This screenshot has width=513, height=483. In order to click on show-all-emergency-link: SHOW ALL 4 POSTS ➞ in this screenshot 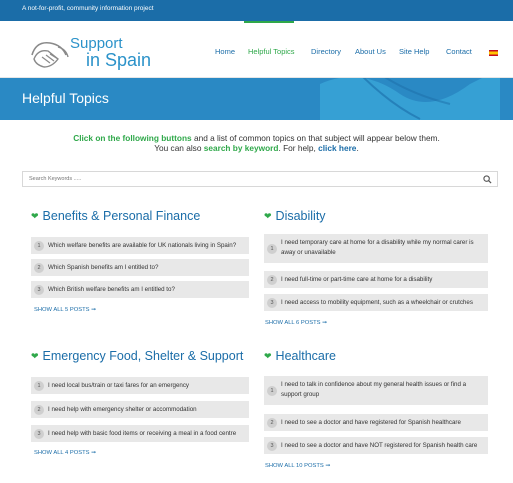, I will do `click(65, 453)`.